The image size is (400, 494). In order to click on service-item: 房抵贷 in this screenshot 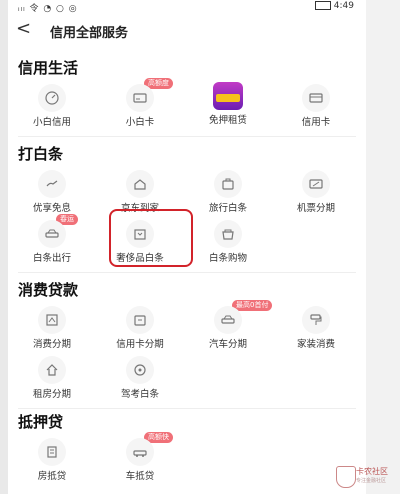, I will do `click(52, 459)`.